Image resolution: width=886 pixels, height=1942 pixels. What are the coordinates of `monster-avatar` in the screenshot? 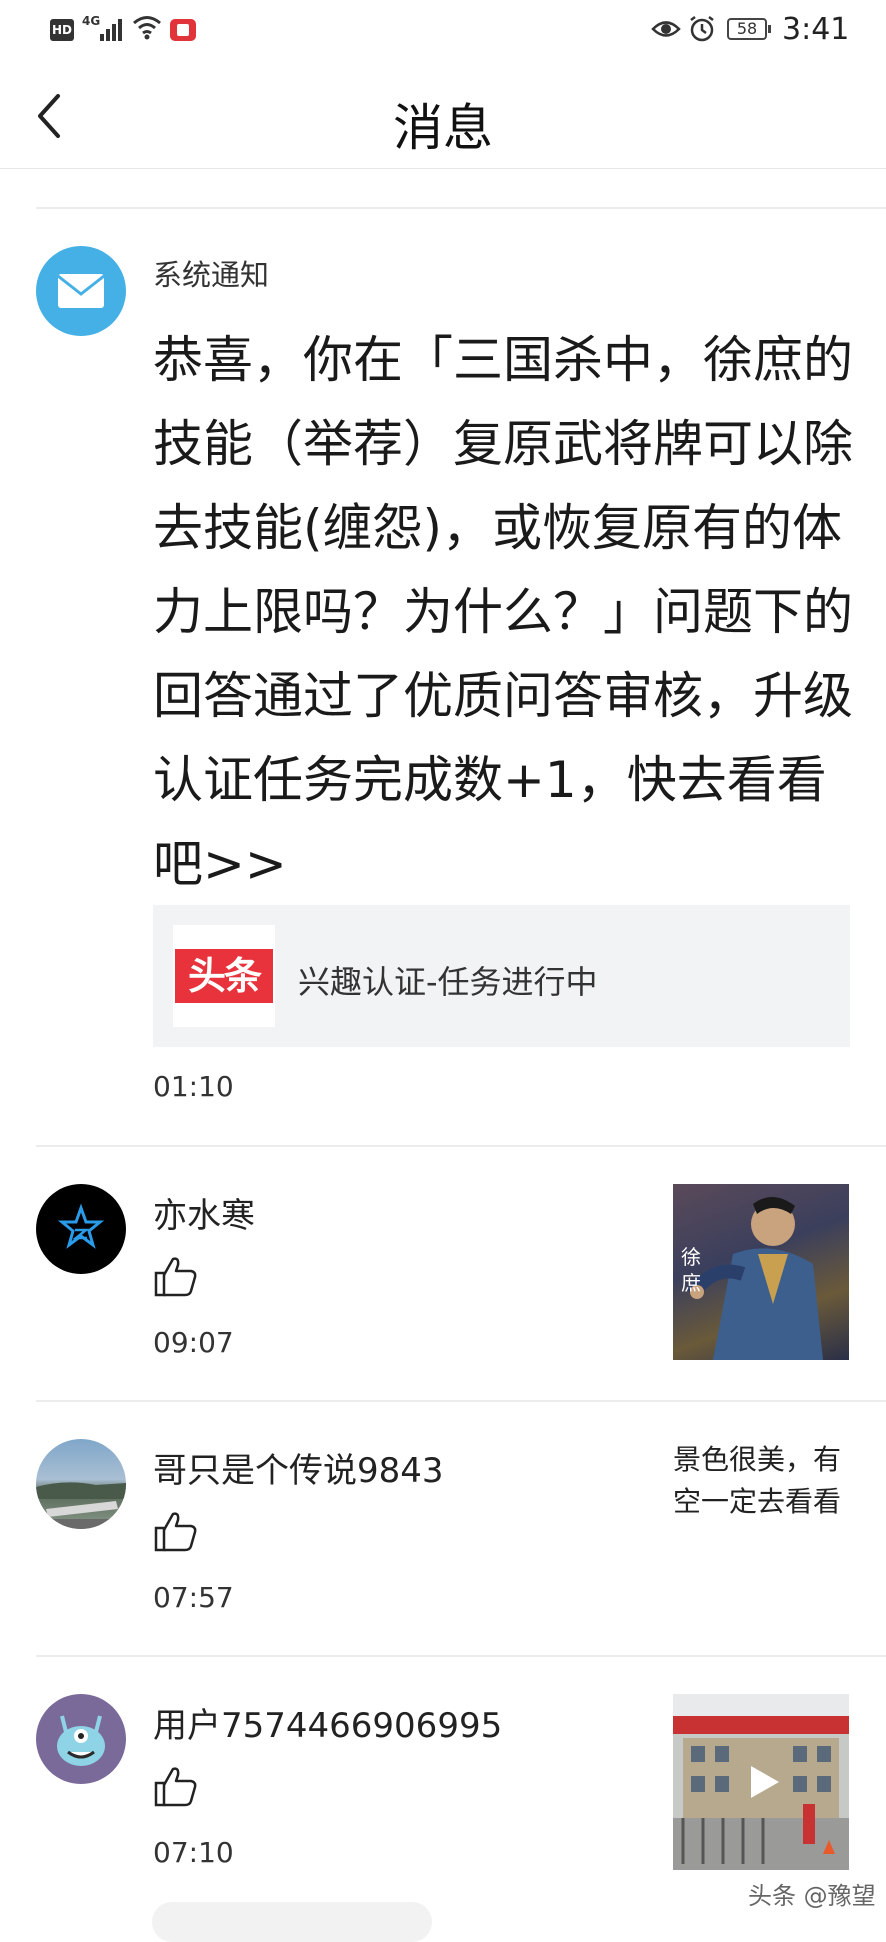 It's located at (81, 1740).